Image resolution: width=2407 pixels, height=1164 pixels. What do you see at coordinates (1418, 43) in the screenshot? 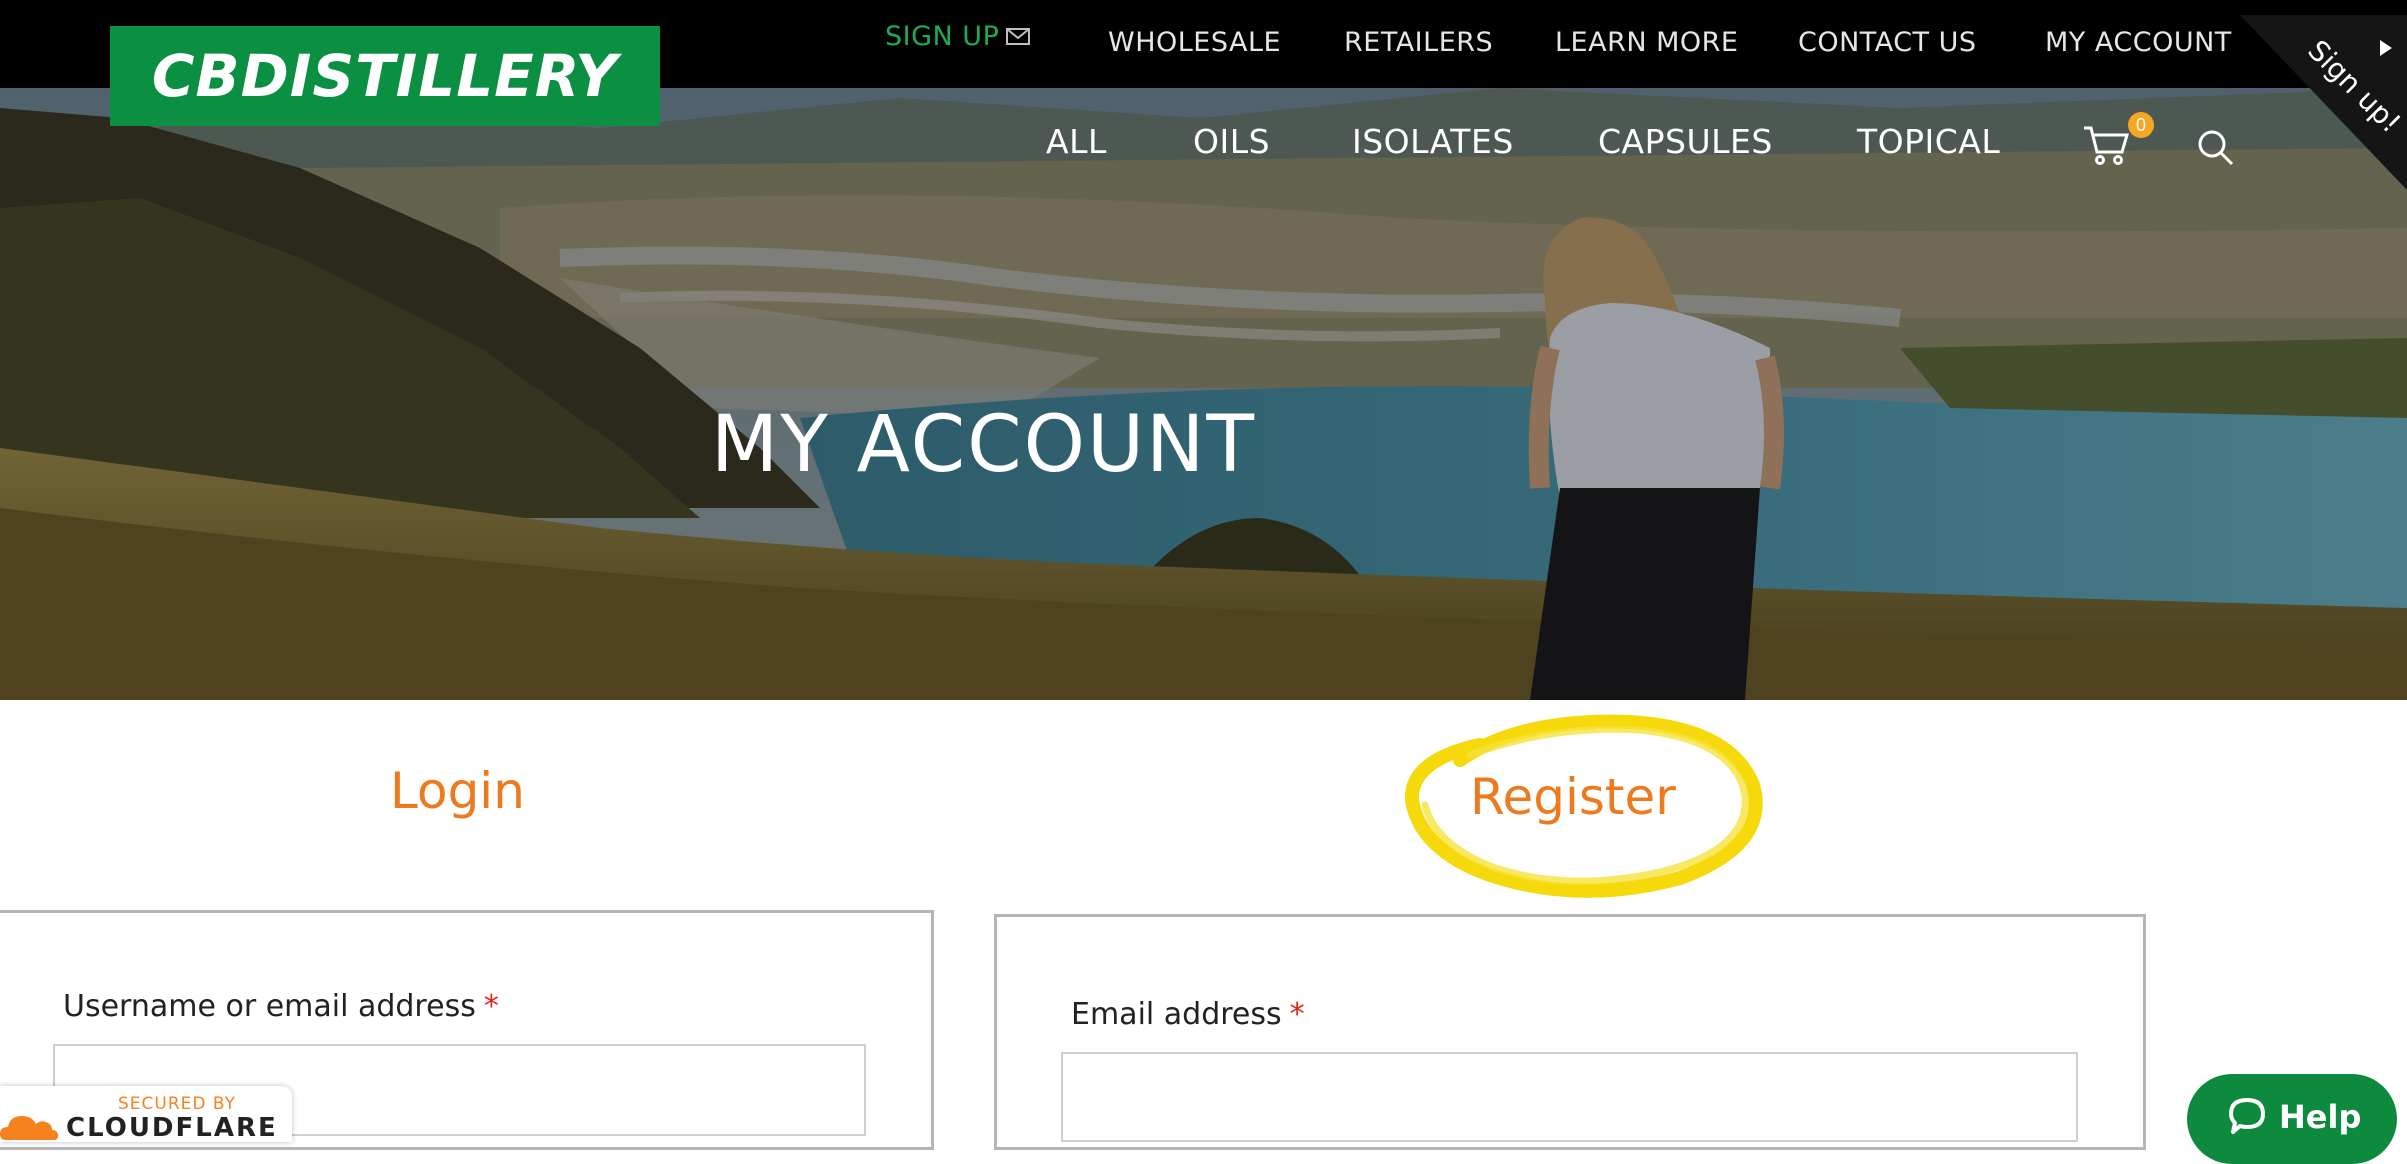
I see `nav-retailers: RETAILERS` at bounding box center [1418, 43].